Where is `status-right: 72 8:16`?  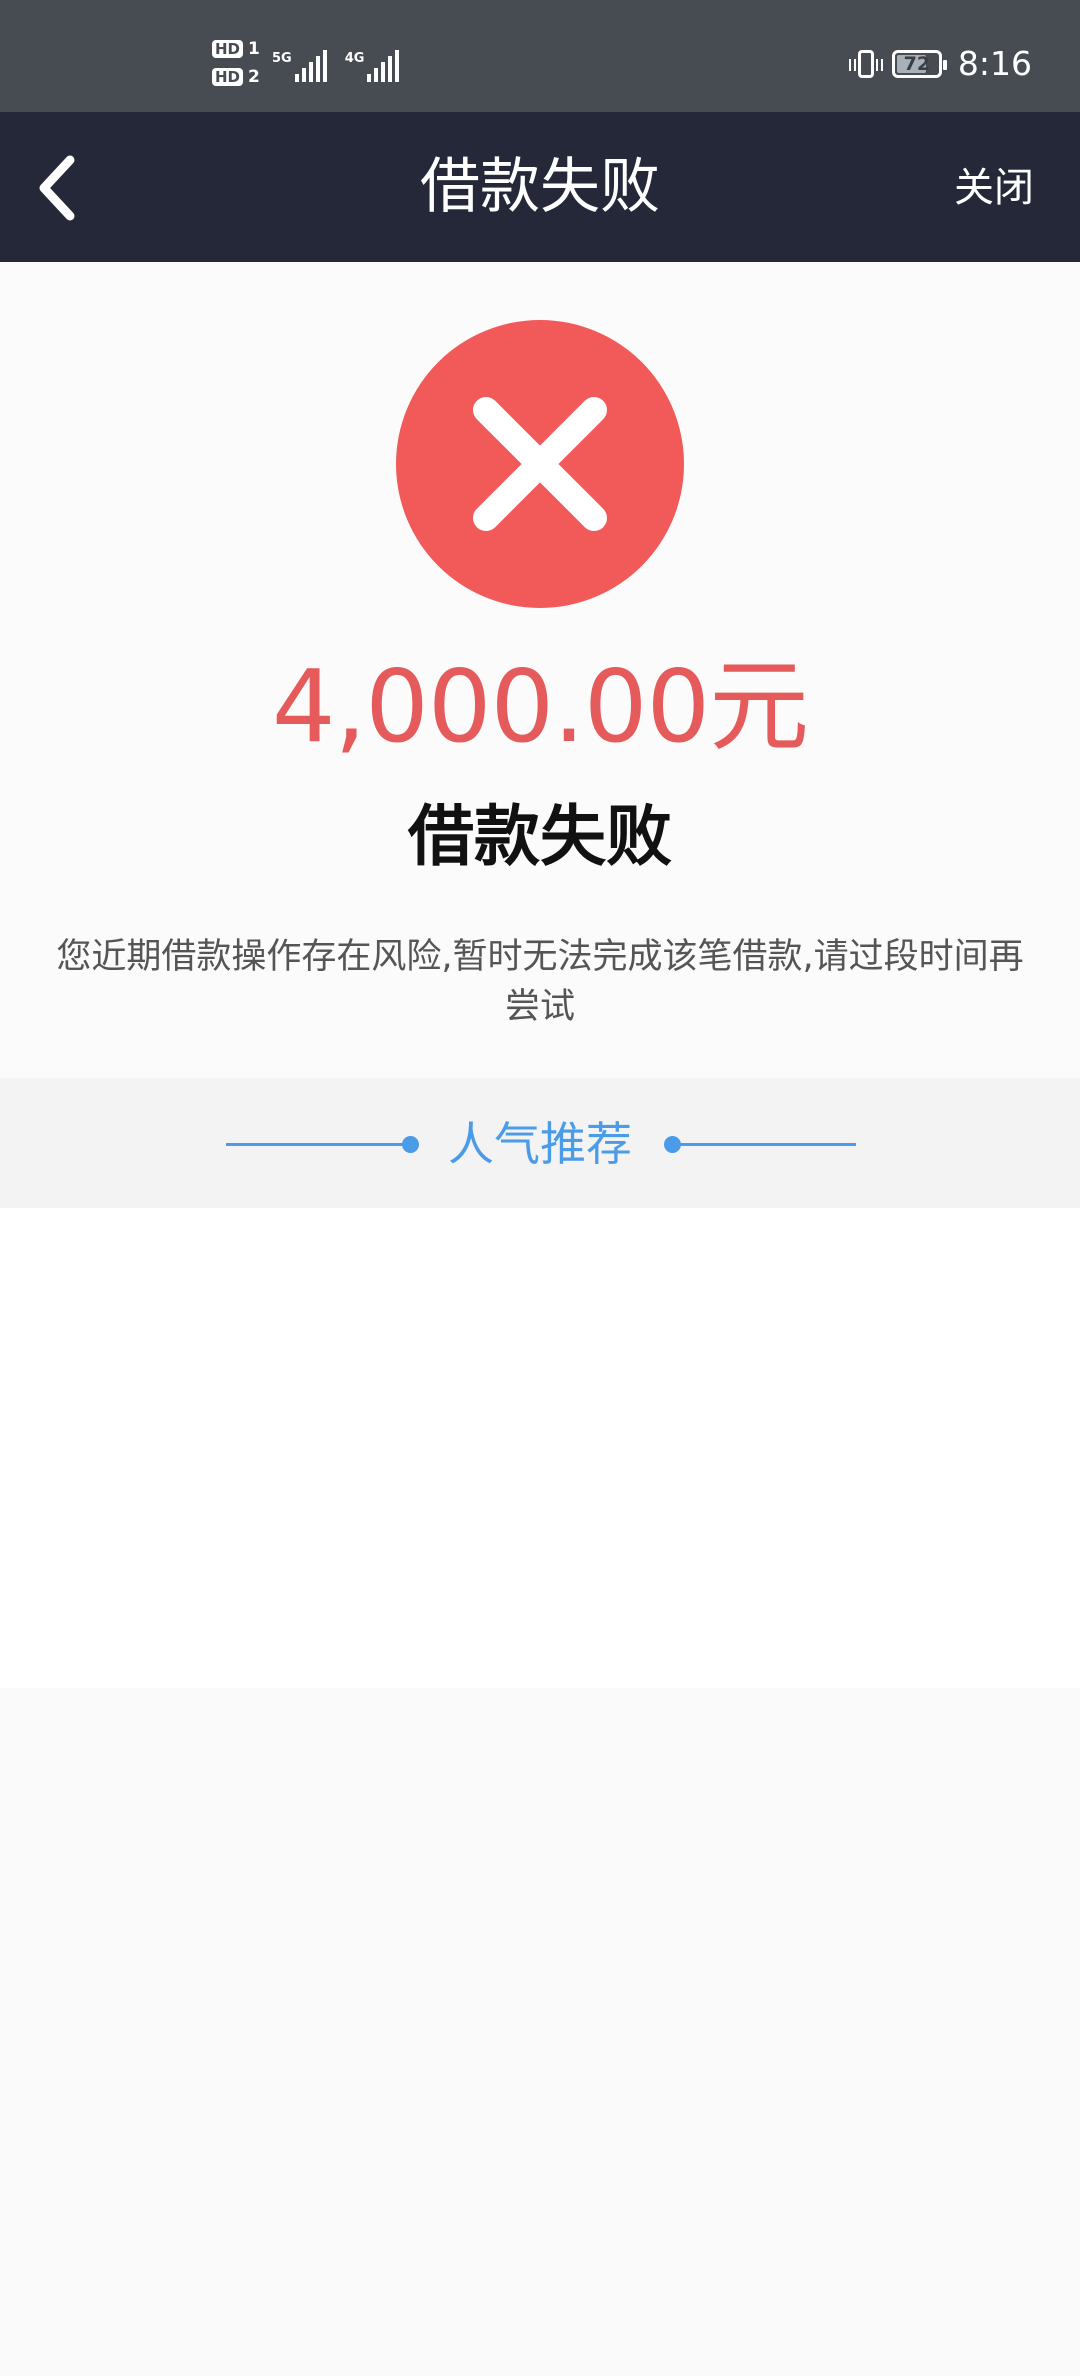 status-right: 72 8:16 is located at coordinates (940, 63).